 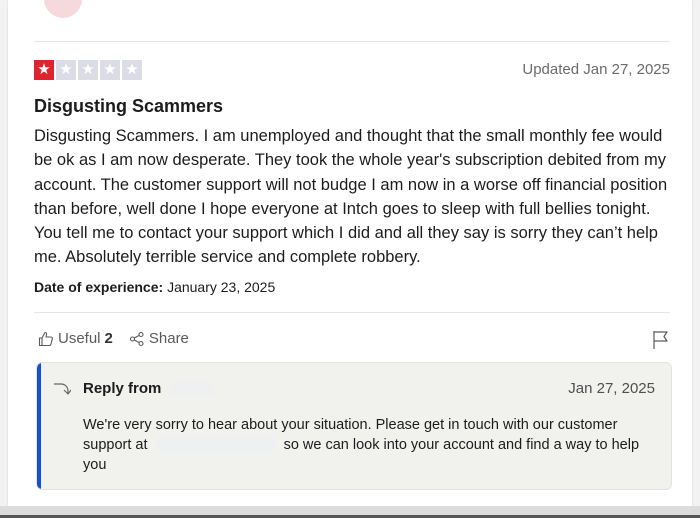 I want to click on share-icon, so click(x=136, y=338).